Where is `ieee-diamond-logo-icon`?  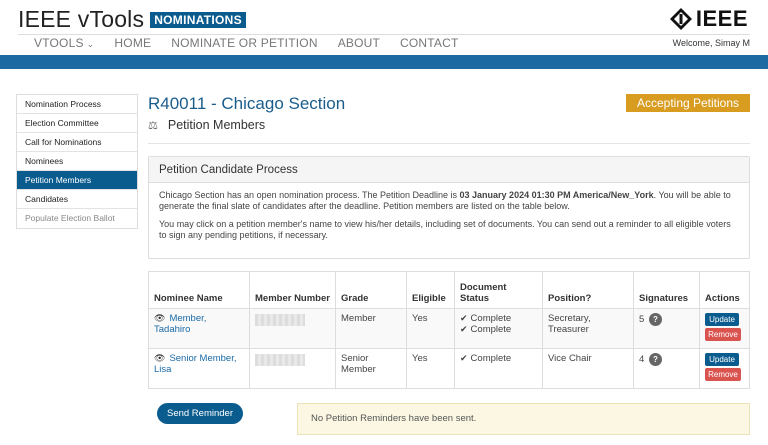 ieee-diamond-logo-icon is located at coordinates (680, 19).